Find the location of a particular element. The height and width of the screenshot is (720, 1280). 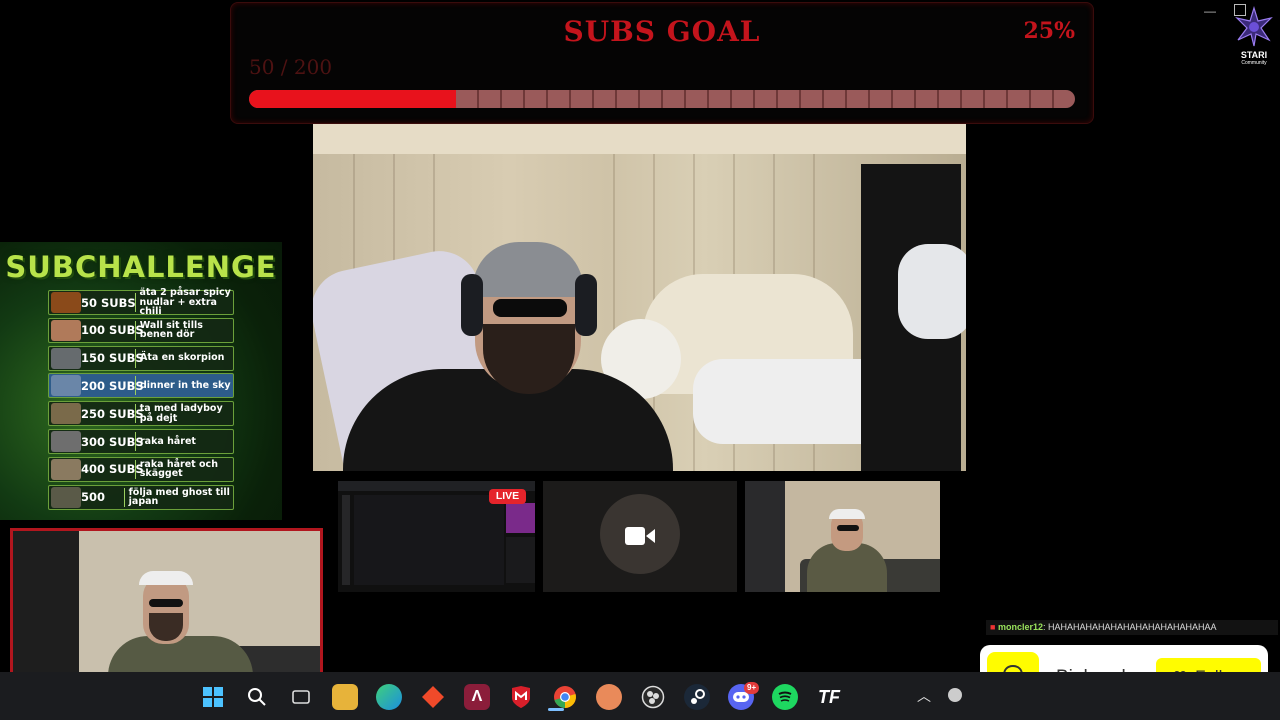

discord-badge: 9+ is located at coordinates (752, 688).